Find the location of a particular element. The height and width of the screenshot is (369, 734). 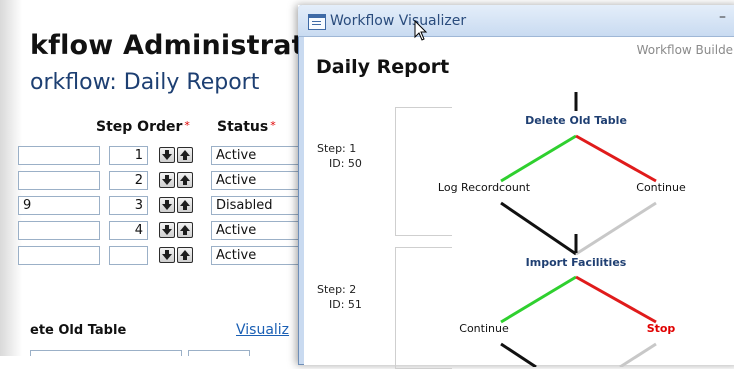

step-order-field: 4 is located at coordinates (128, 230).